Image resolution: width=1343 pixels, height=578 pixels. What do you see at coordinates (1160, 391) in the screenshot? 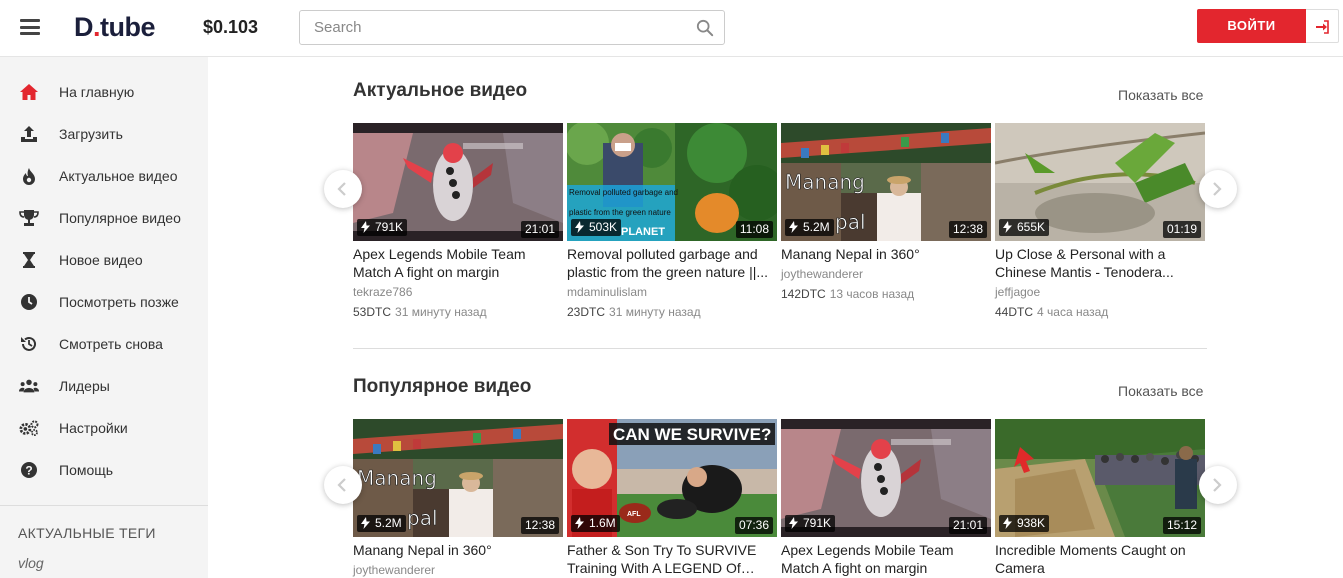
I see `show-all-popular-link: Показать все` at bounding box center [1160, 391].